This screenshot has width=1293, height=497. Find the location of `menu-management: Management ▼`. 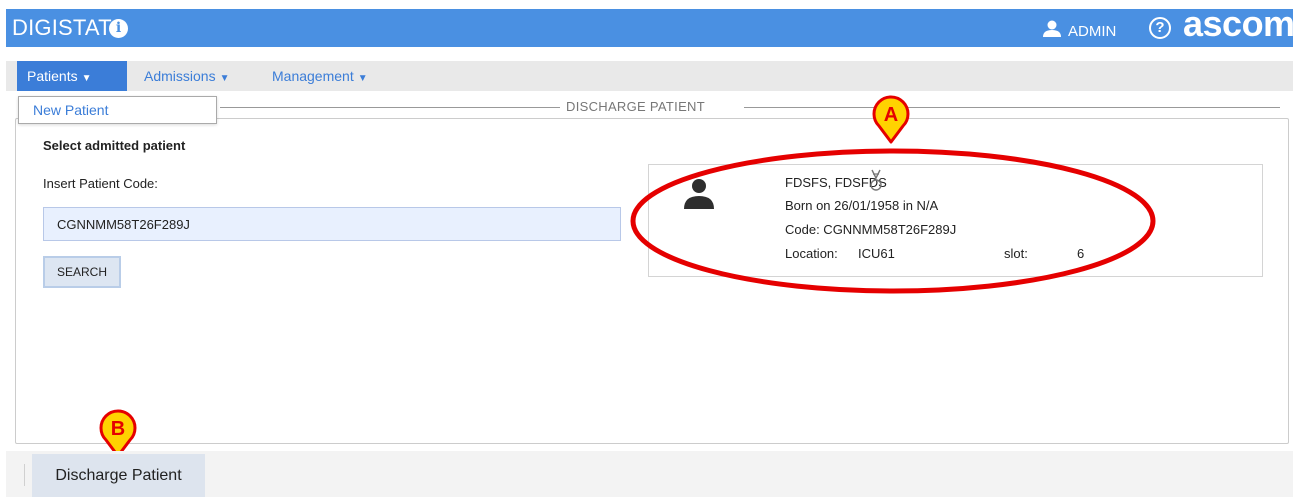

menu-management: Management ▼ is located at coordinates (320, 76).